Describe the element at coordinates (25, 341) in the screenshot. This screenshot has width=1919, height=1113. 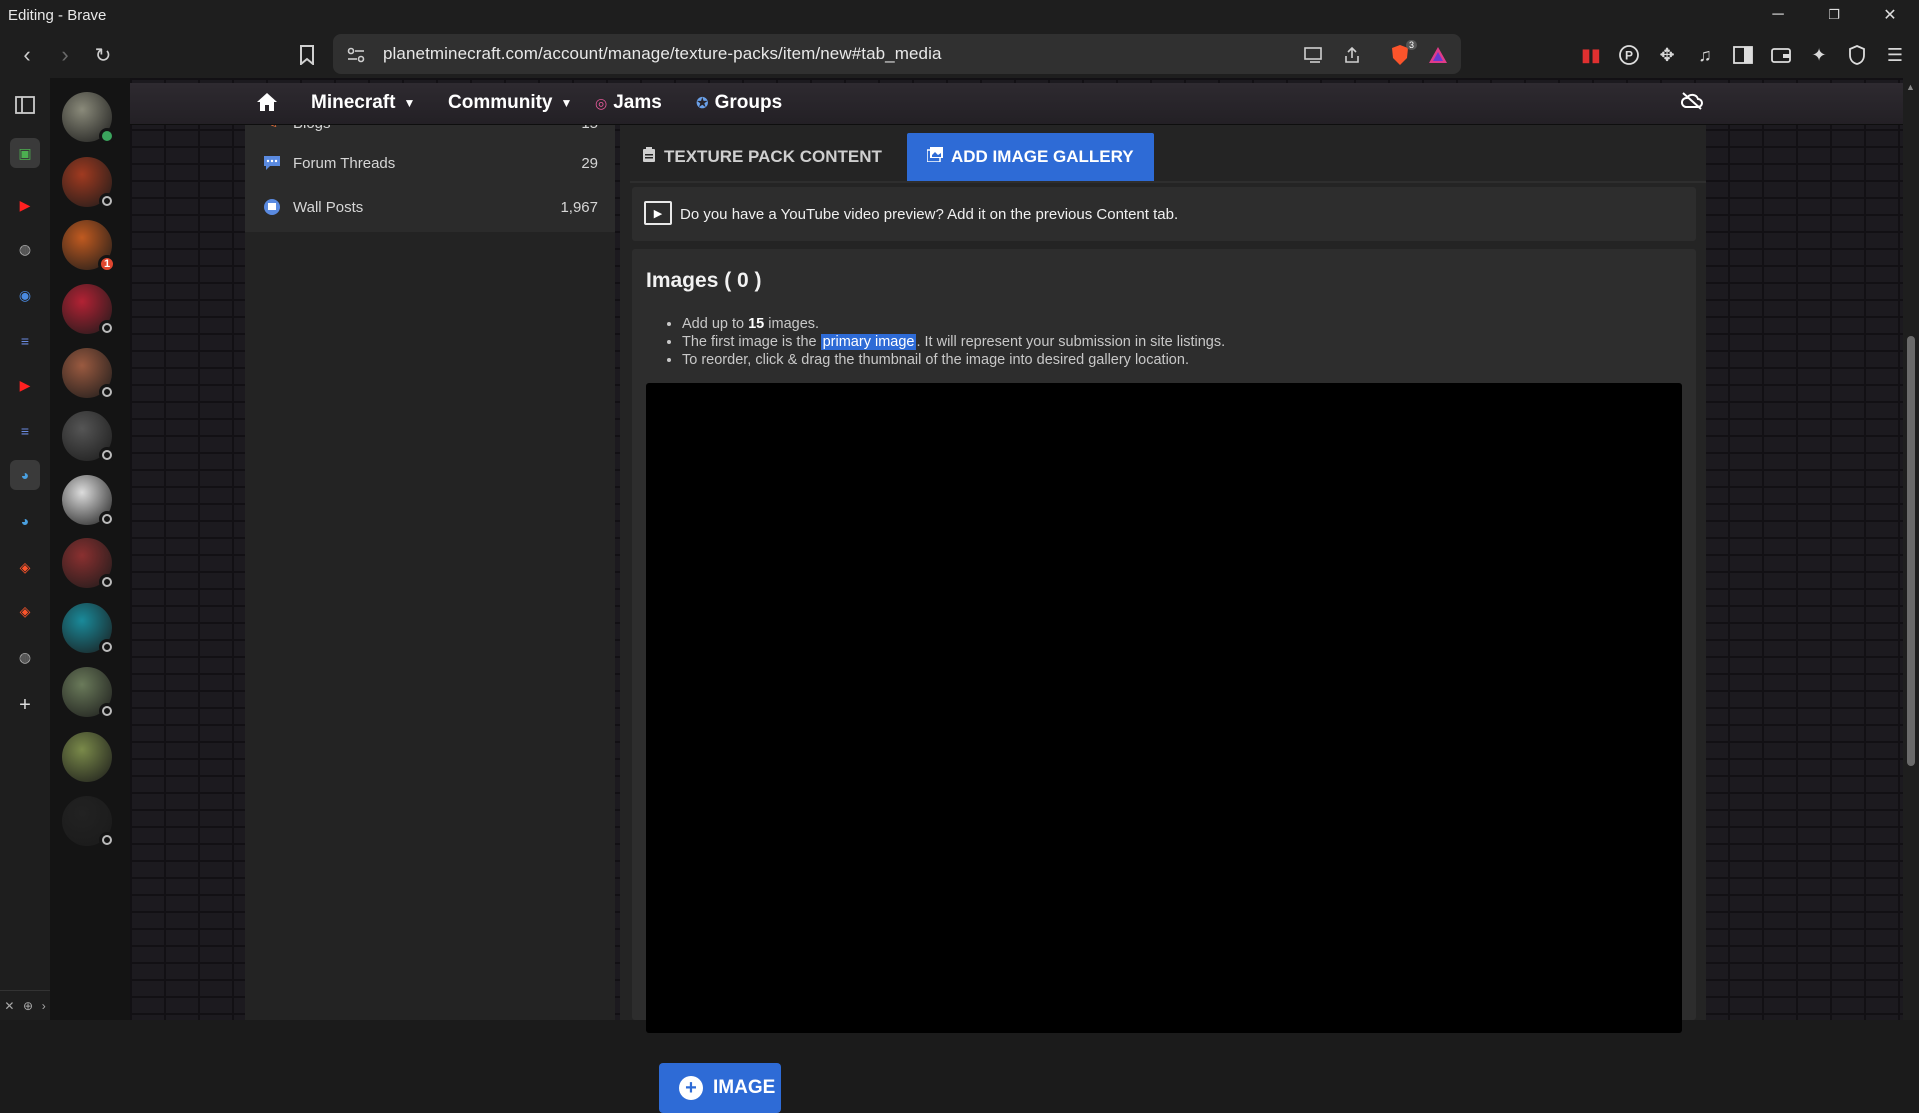
I see `tab-docs-icon: ≡` at that location.